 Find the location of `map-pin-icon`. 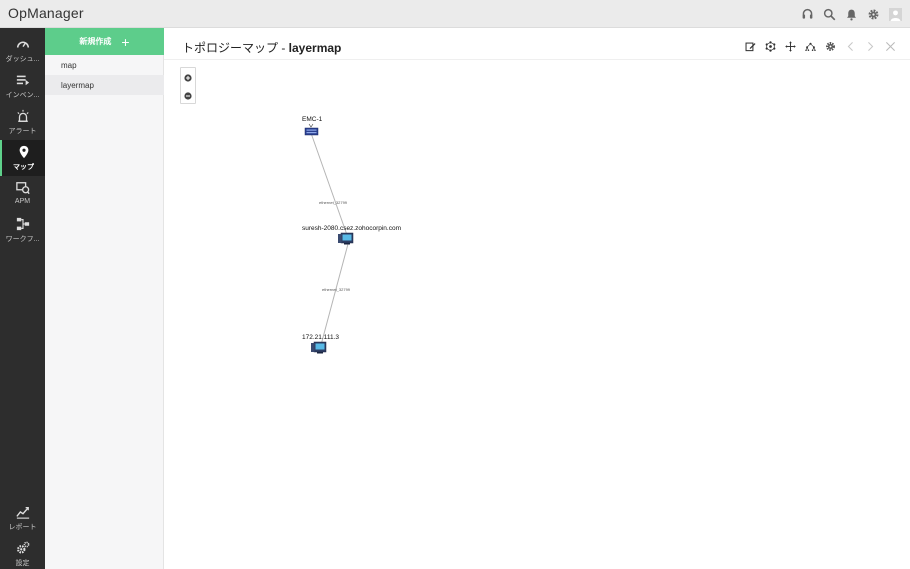

map-pin-icon is located at coordinates (23, 152).